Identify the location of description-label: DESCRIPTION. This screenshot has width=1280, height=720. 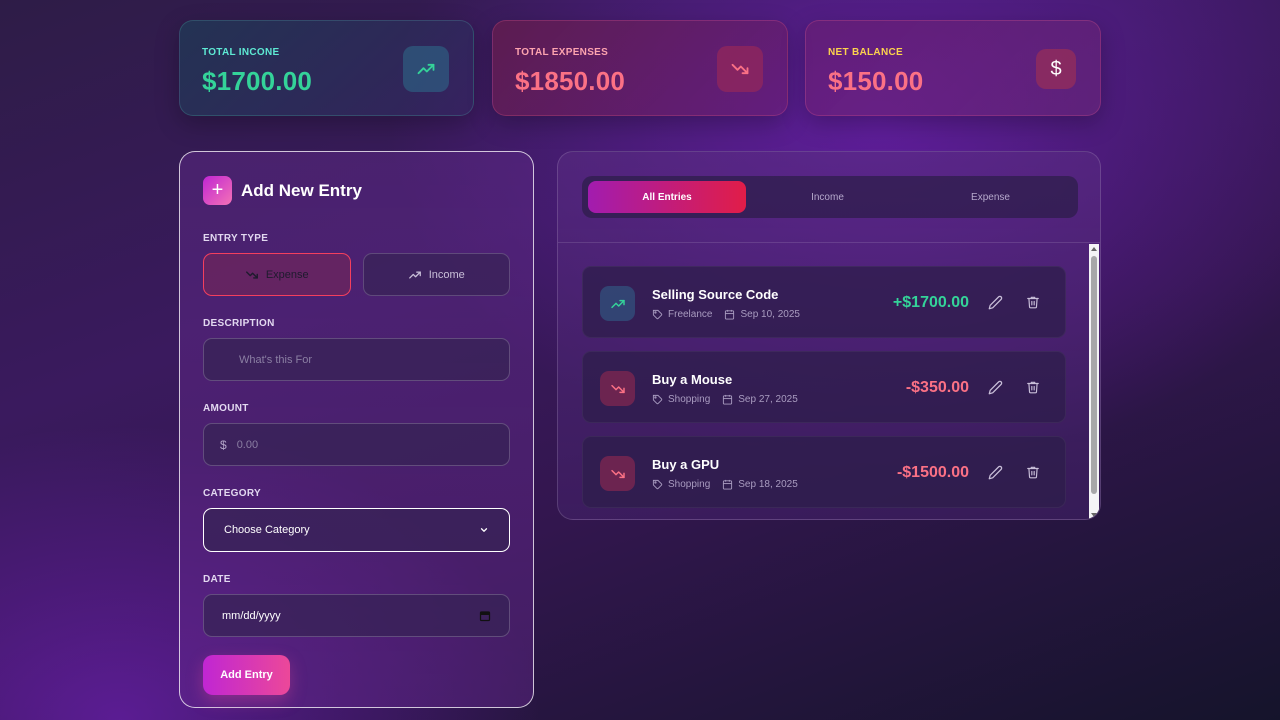
(239, 323).